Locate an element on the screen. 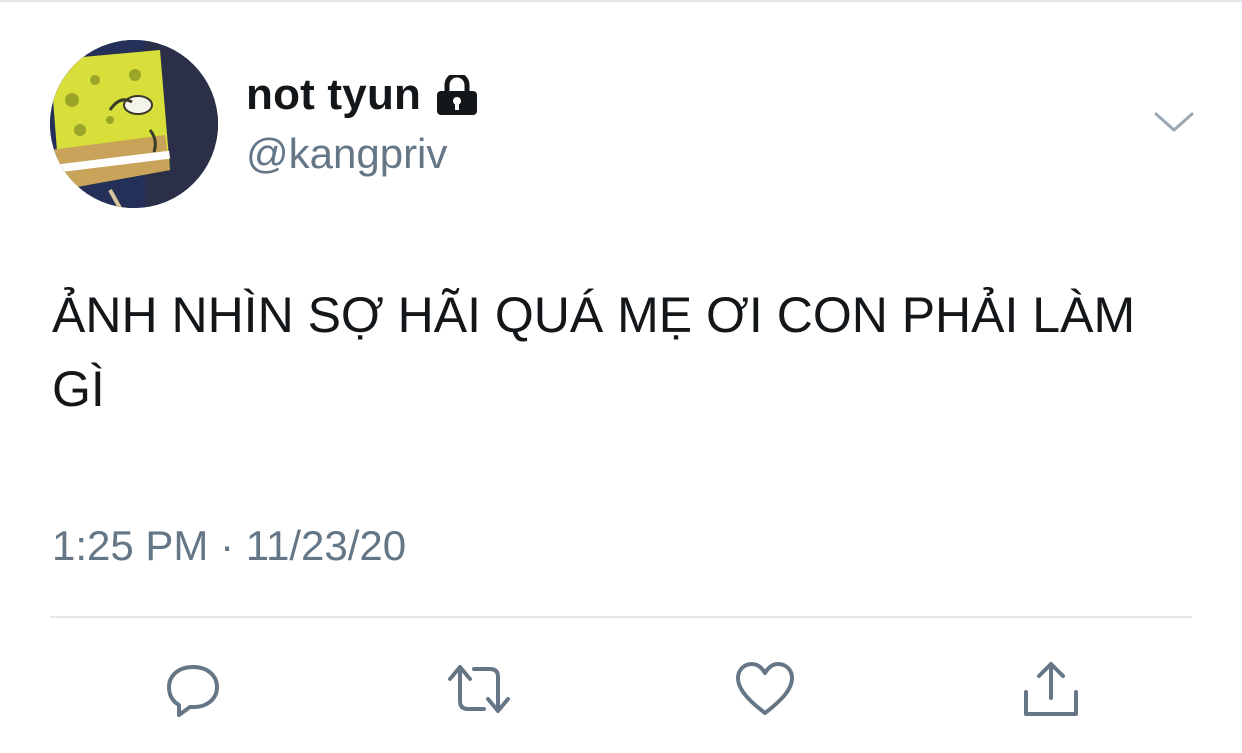 This screenshot has width=1242, height=753. like-button is located at coordinates (765, 689).